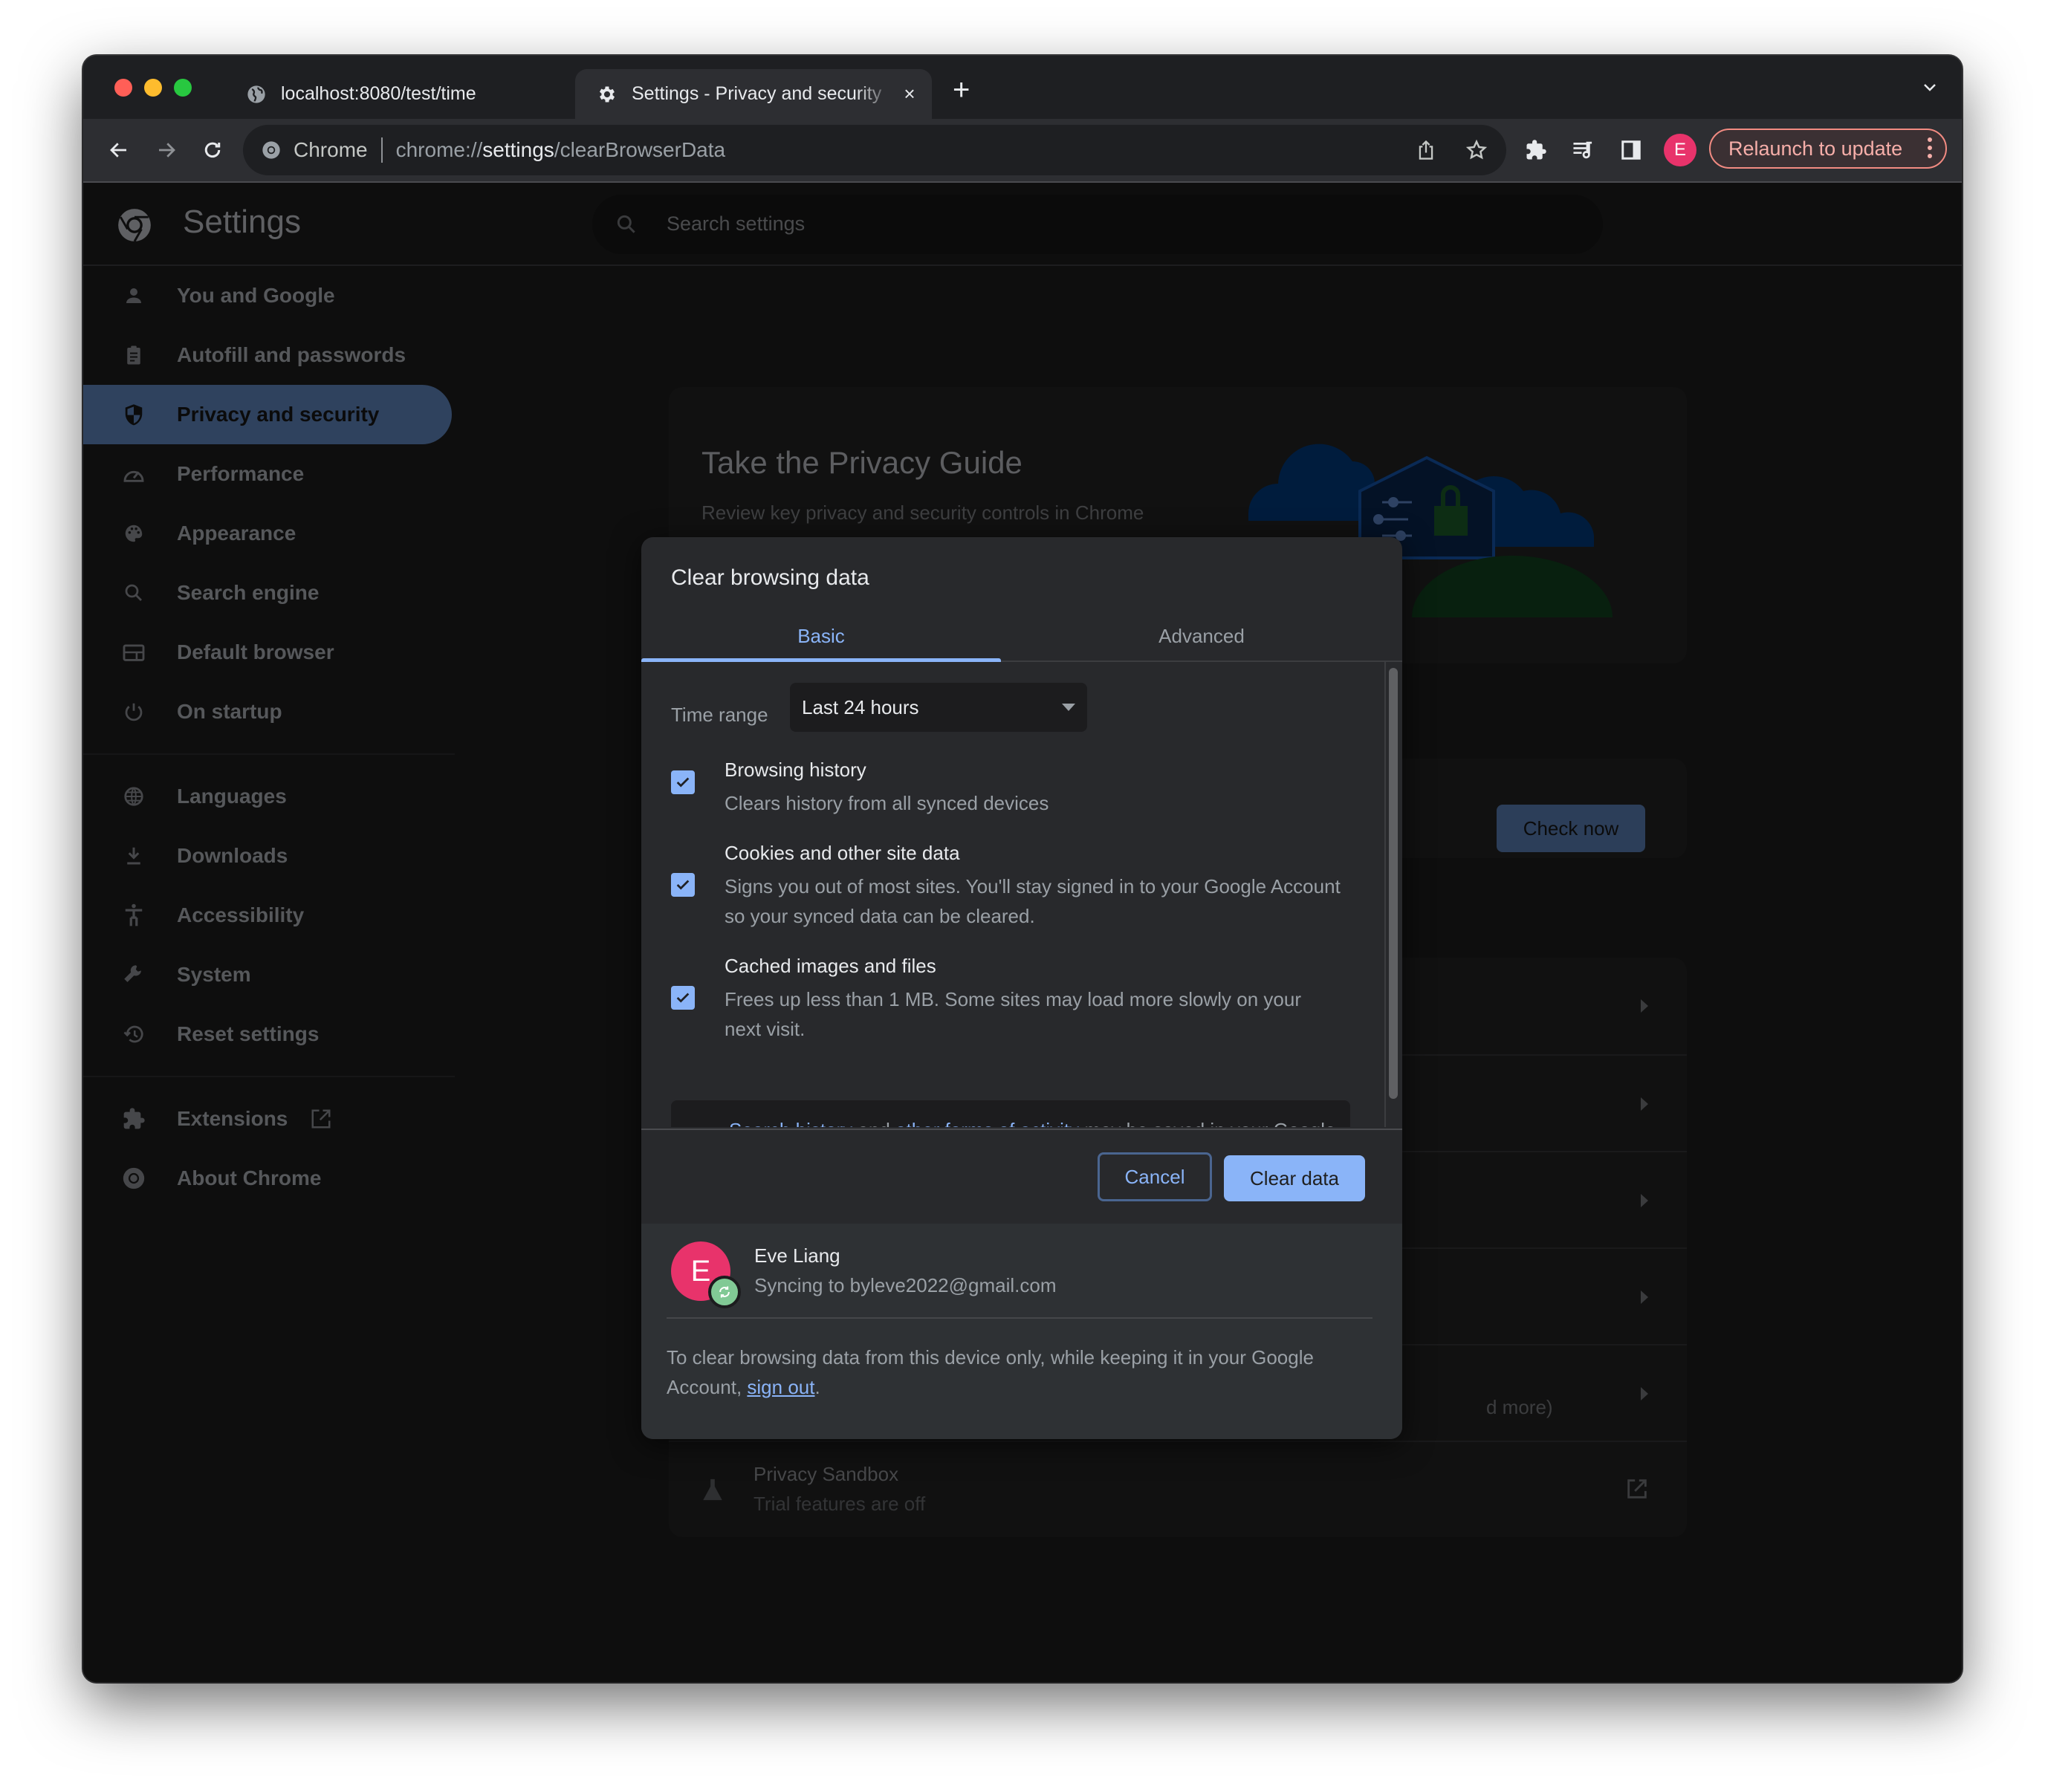 Image resolution: width=2045 pixels, height=1792 pixels. Describe the element at coordinates (229, 711) in the screenshot. I see `sidebar-item-label: On startup` at that location.